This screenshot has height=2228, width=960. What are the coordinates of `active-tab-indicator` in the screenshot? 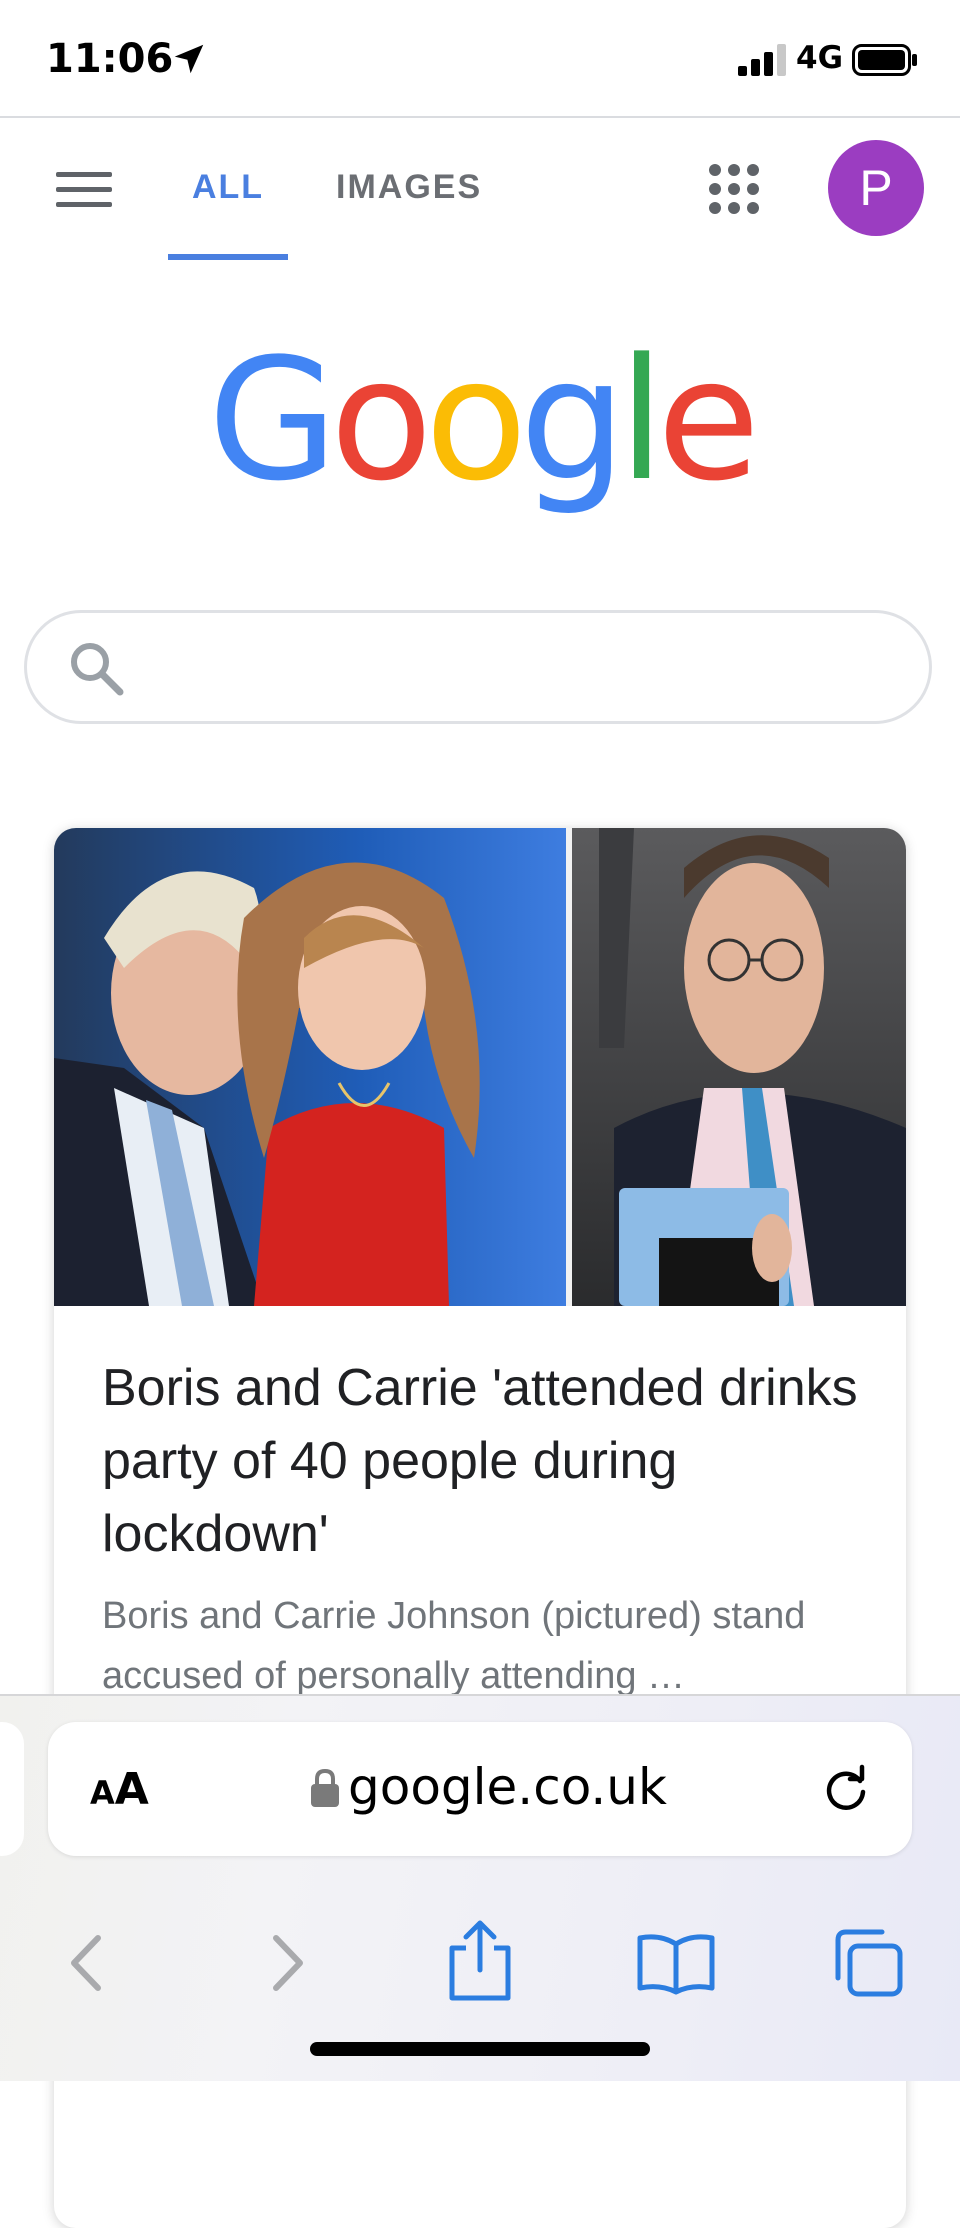 It's located at (228, 257).